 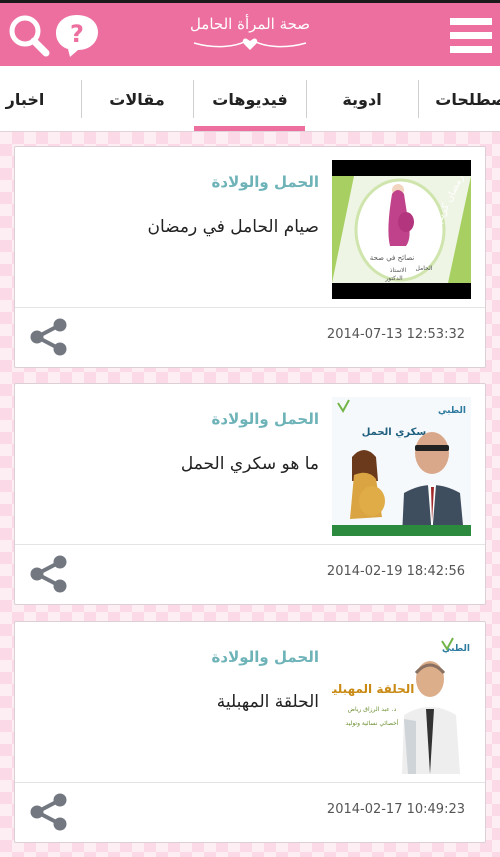 I want to click on tab-terms: مصطلحات, so click(x=460, y=99).